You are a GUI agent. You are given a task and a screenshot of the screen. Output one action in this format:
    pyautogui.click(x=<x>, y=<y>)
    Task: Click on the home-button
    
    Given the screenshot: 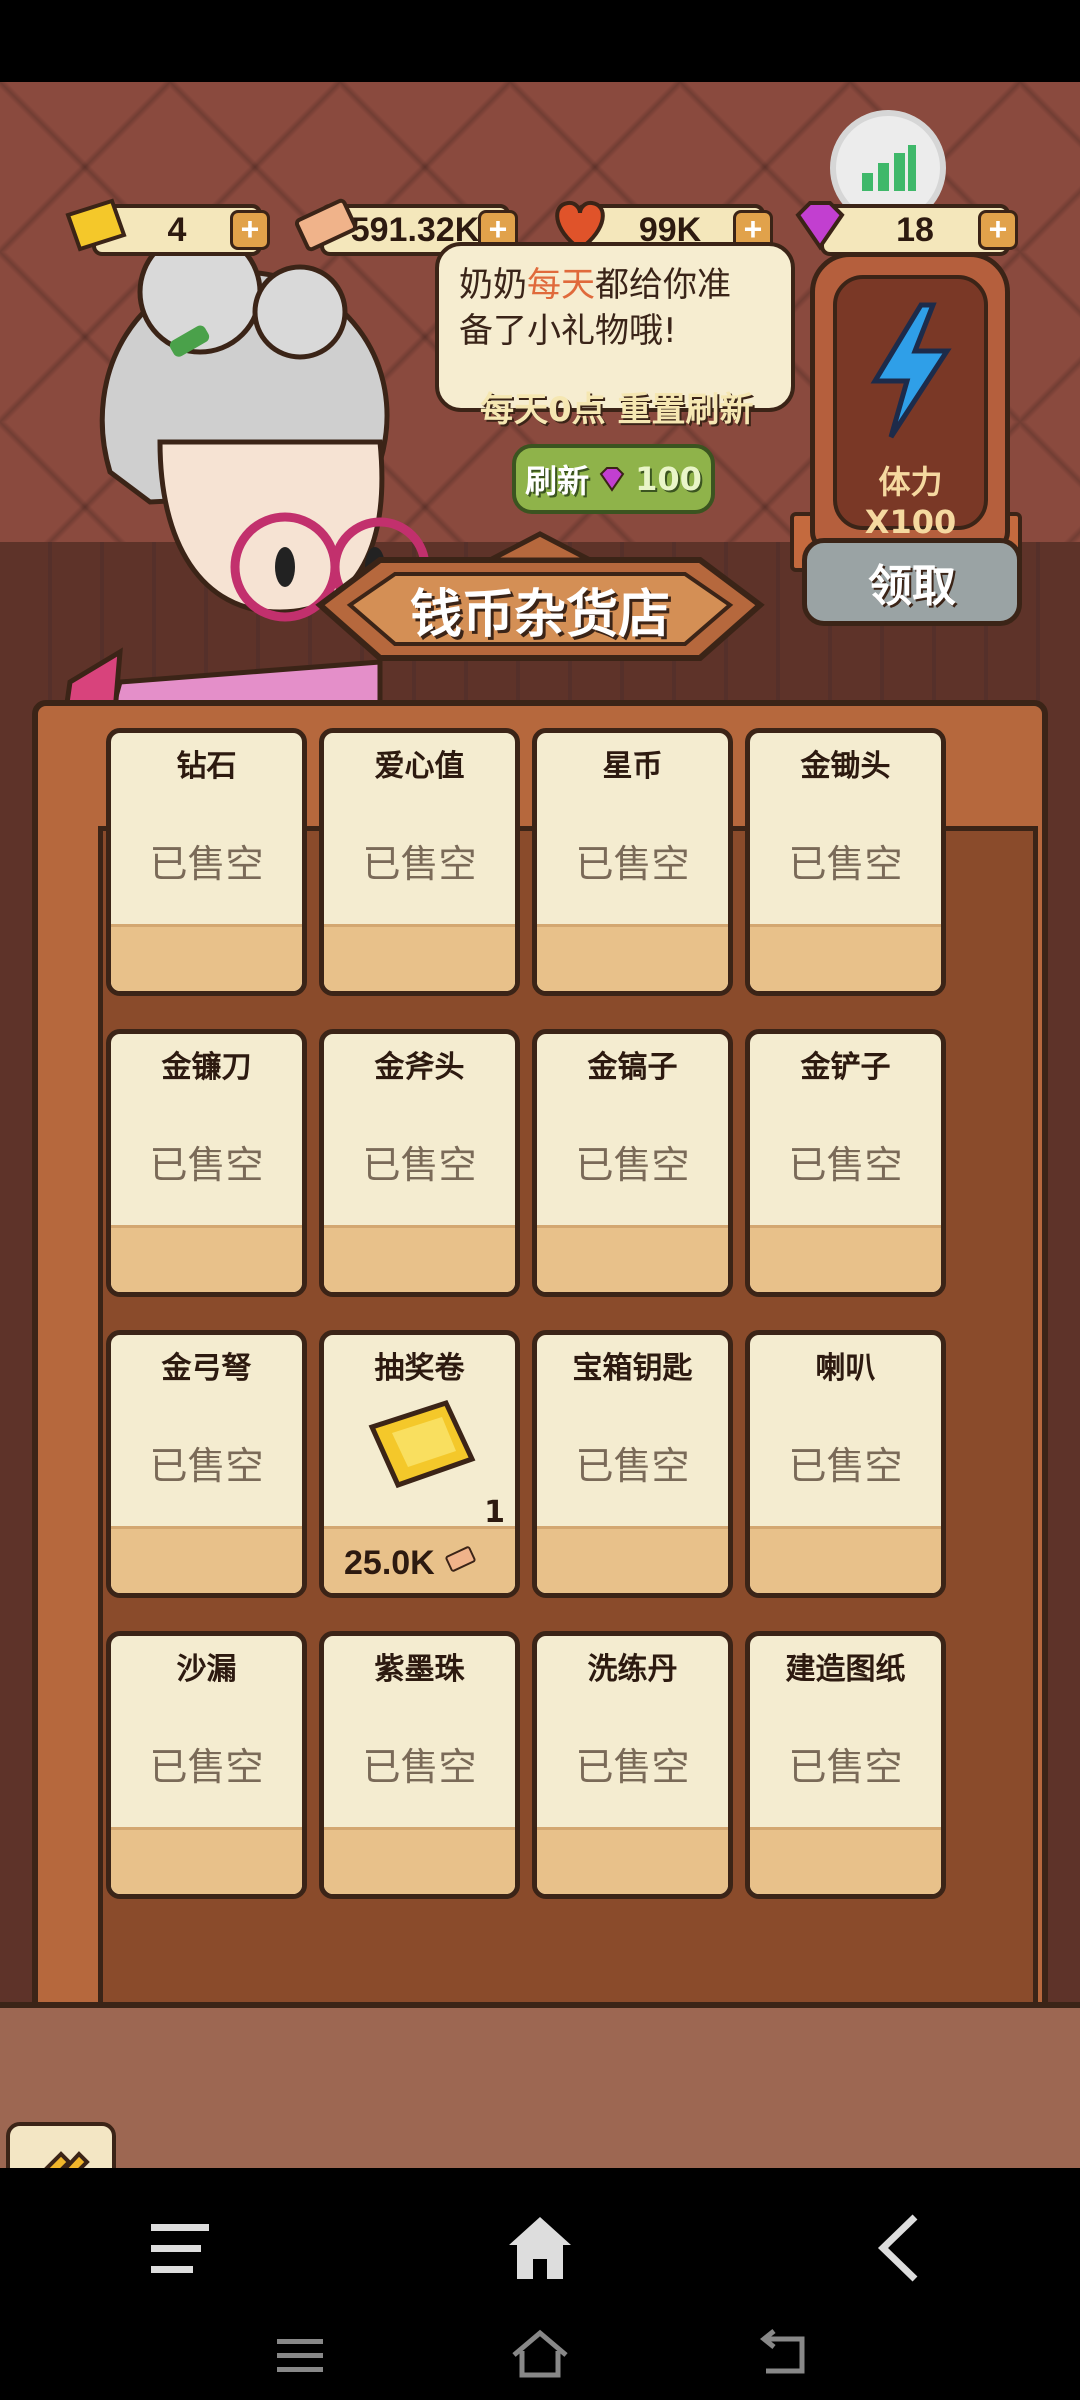 What is the action you would take?
    pyautogui.click(x=540, y=2248)
    